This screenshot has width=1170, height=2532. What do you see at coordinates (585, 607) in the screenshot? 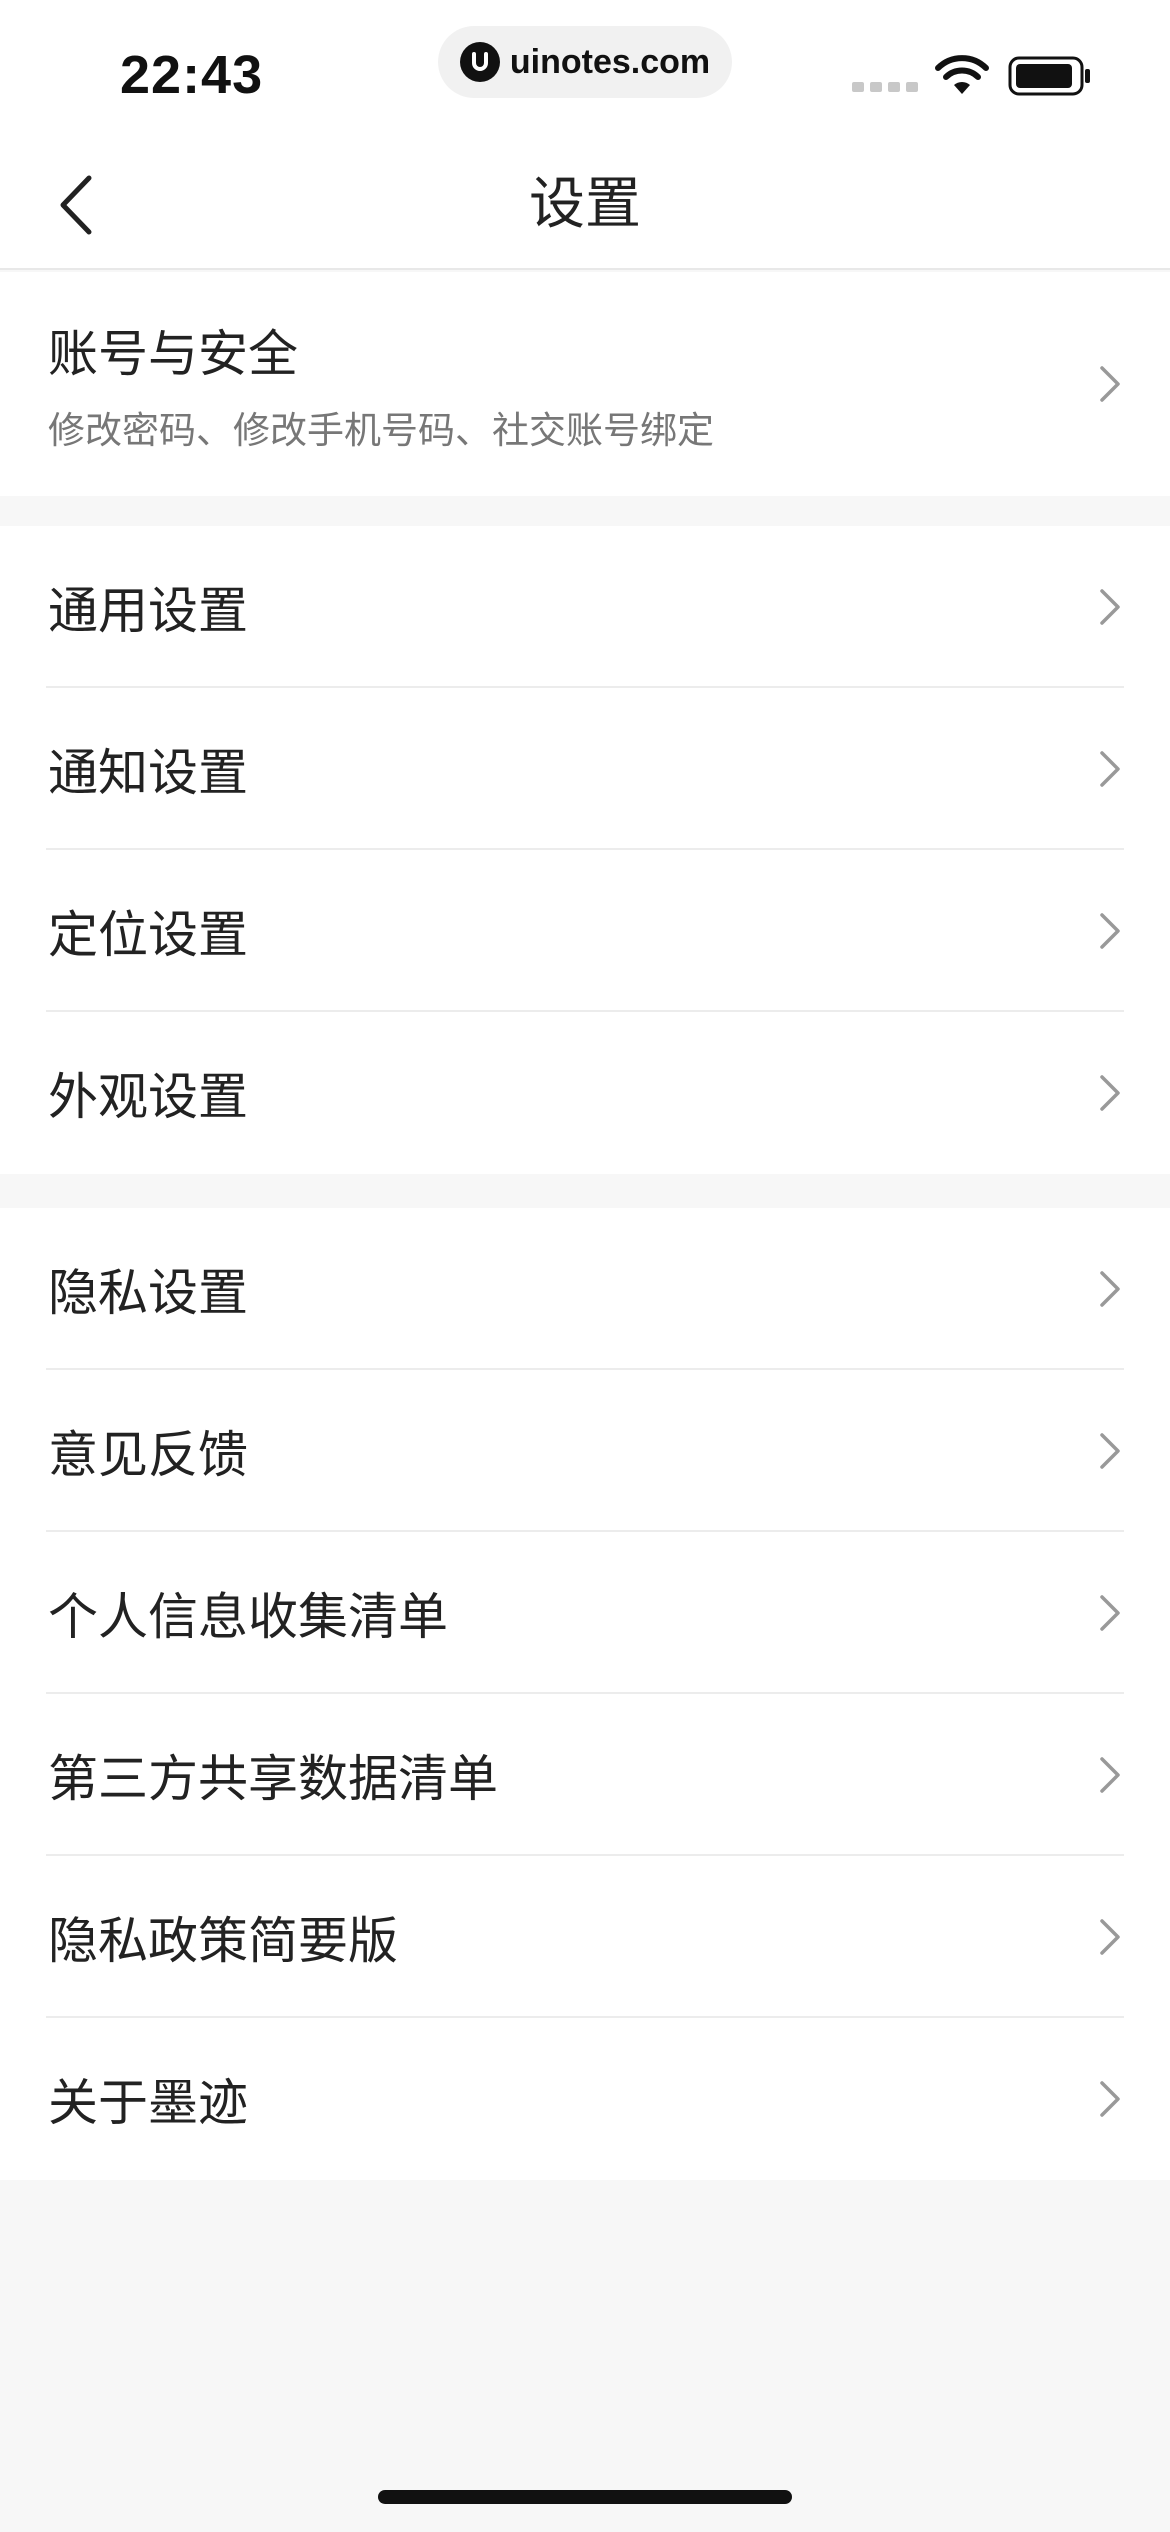
I see `settings-row-general: 通用设置` at bounding box center [585, 607].